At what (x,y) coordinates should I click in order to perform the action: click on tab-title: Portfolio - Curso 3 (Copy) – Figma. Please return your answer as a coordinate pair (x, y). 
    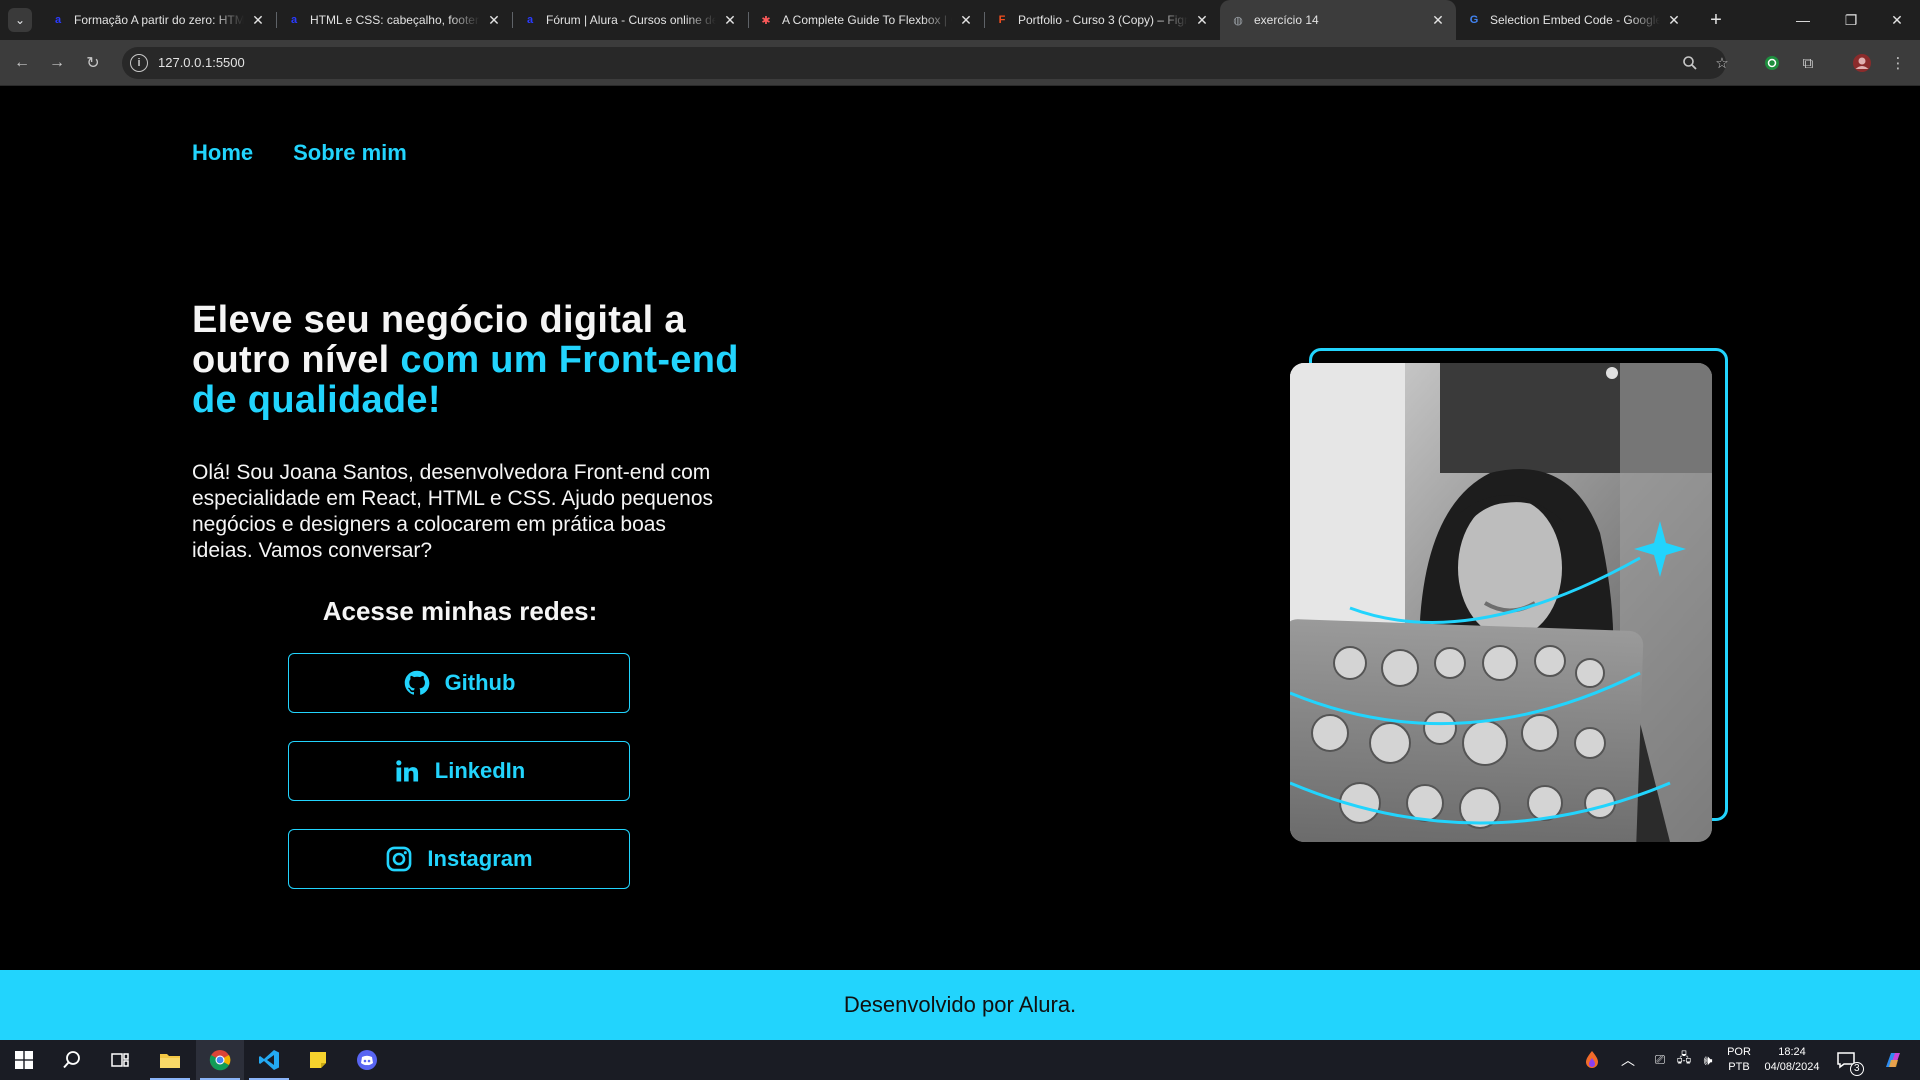
    Looking at the image, I should click on (1103, 20).